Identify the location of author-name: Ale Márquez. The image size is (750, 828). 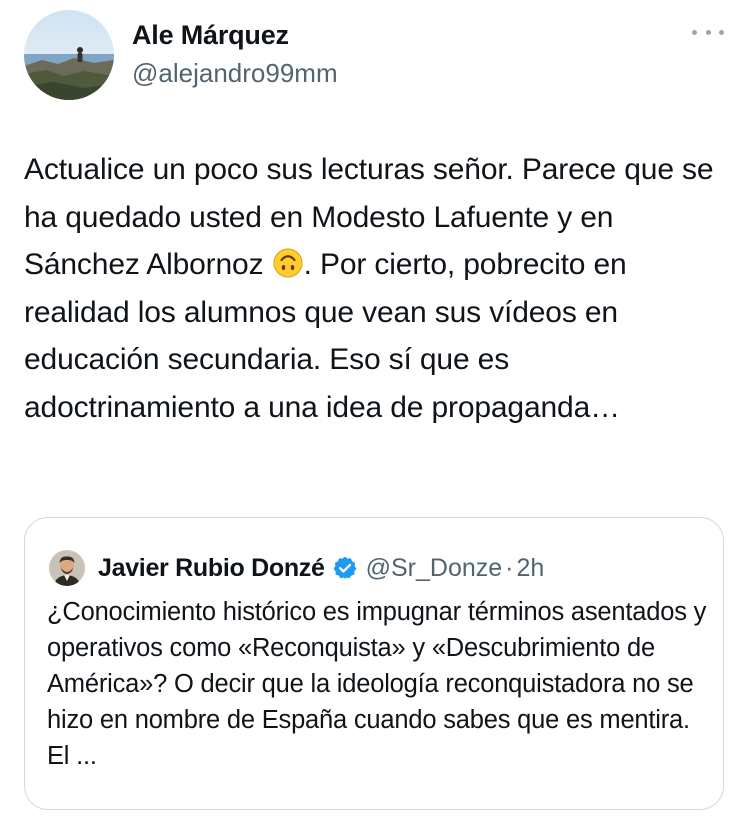
(210, 35).